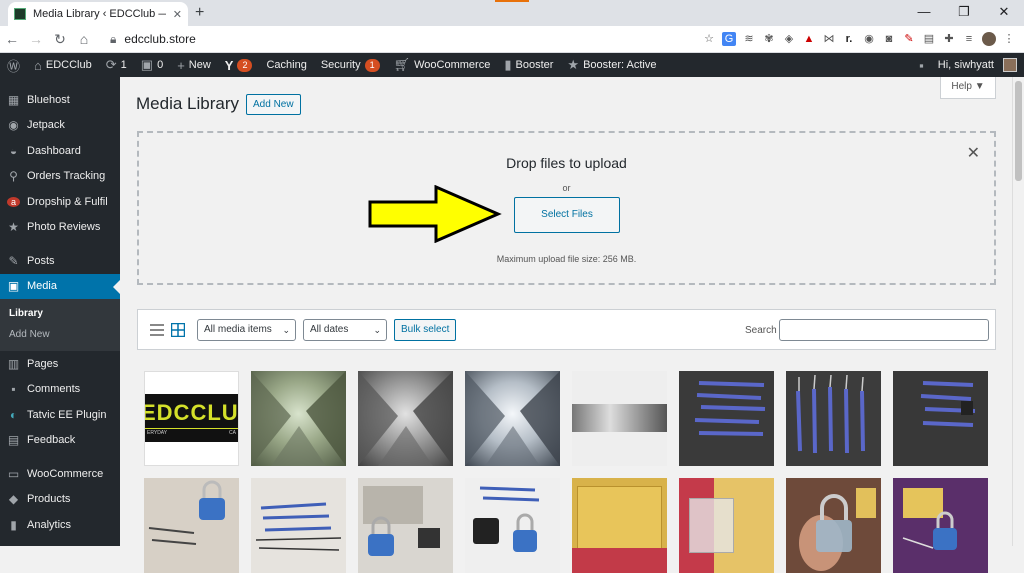 Image resolution: width=1024 pixels, height=573 pixels. What do you see at coordinates (809, 39) in the screenshot?
I see `pdf-extension-icon: ▲` at bounding box center [809, 39].